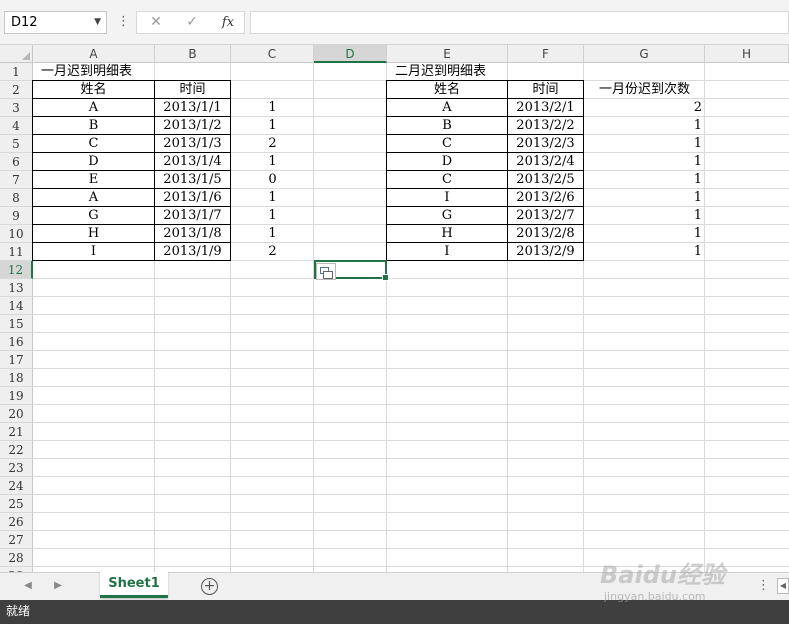  Describe the element at coordinates (16, 468) in the screenshot. I see `row-header-23: 23` at that location.